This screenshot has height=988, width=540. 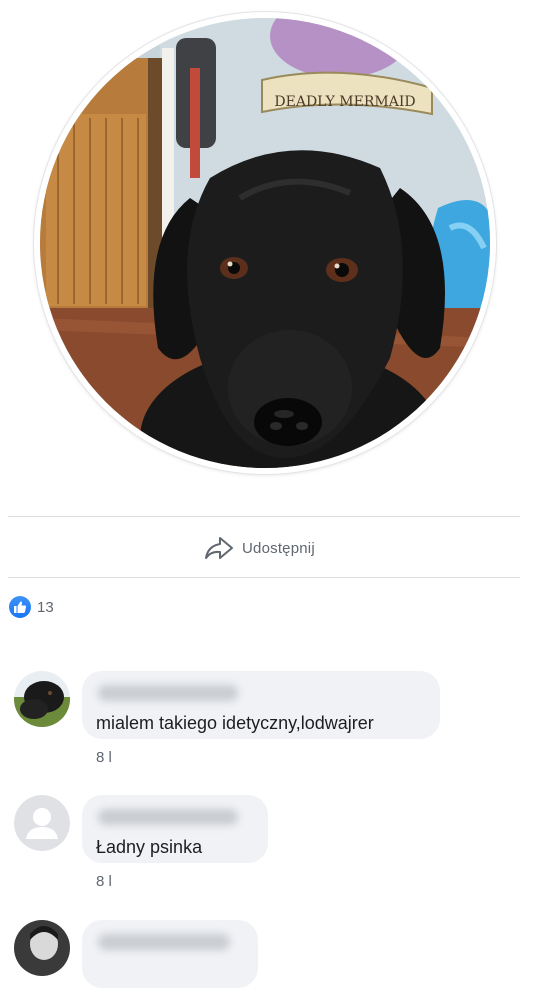 I want to click on share-button: Udostępnij, so click(x=259, y=548).